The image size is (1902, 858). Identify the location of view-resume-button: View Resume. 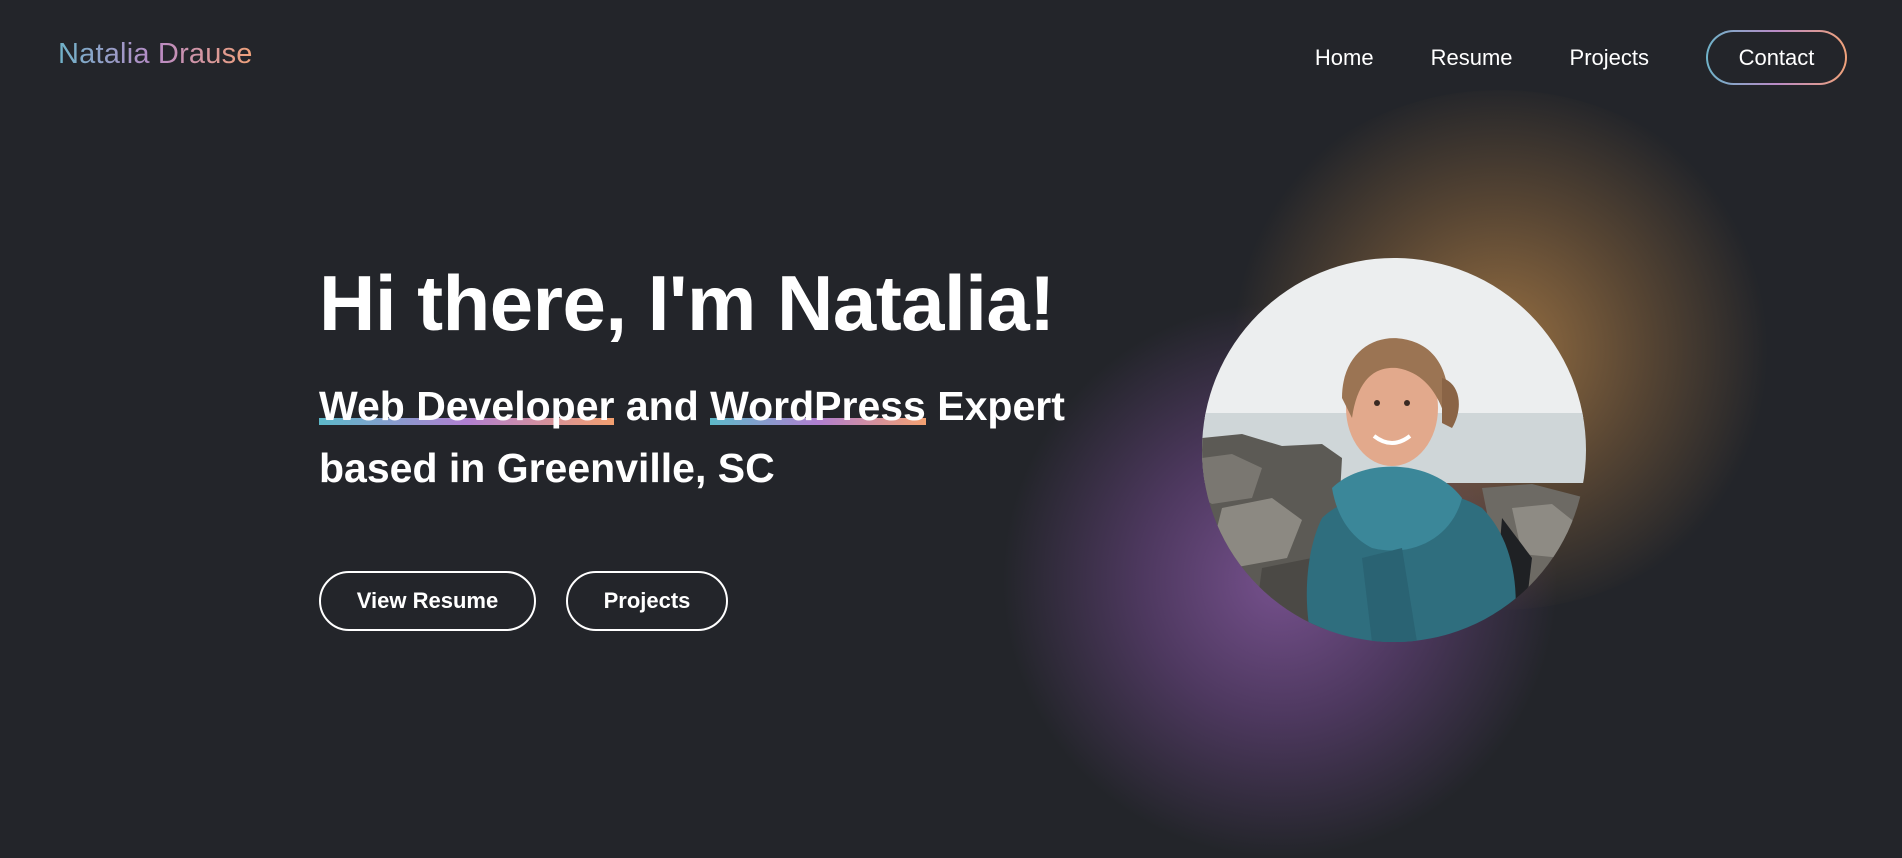
(427, 601).